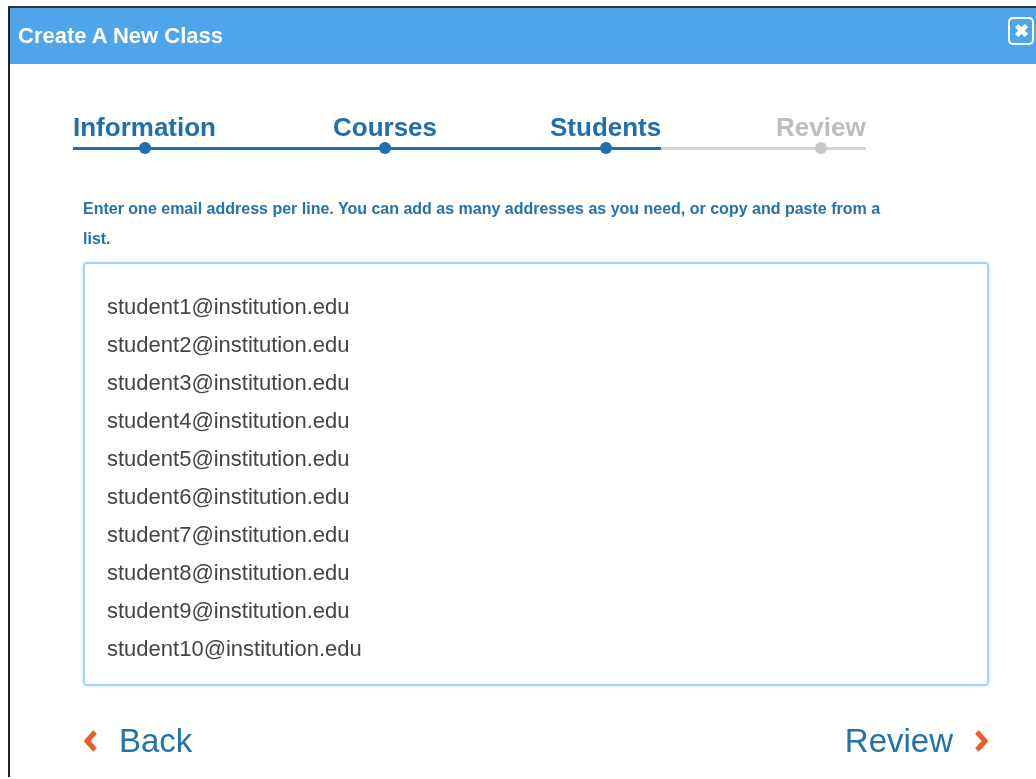 This screenshot has height=779, width=1036. Describe the element at coordinates (91, 741) in the screenshot. I see `chevron-left-icon` at that location.